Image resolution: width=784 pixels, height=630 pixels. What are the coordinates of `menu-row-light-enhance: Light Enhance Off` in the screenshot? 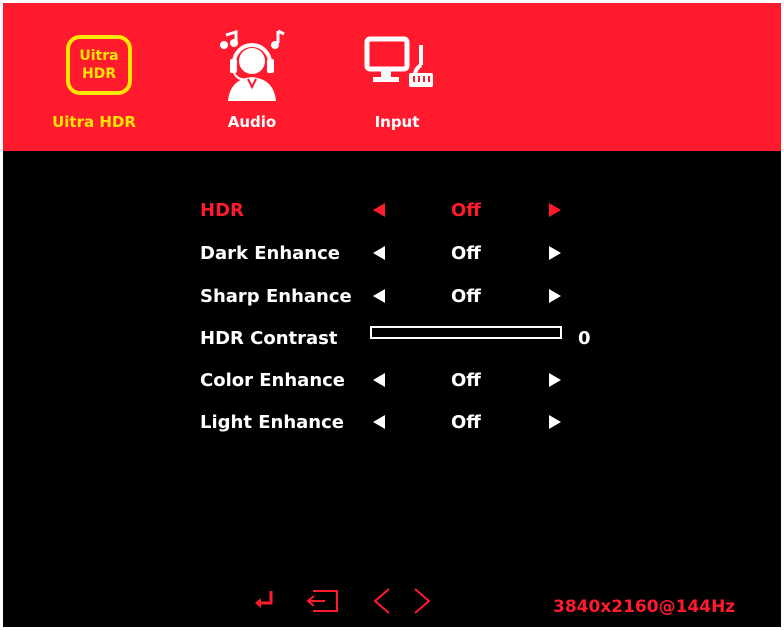 It's located at (392, 432).